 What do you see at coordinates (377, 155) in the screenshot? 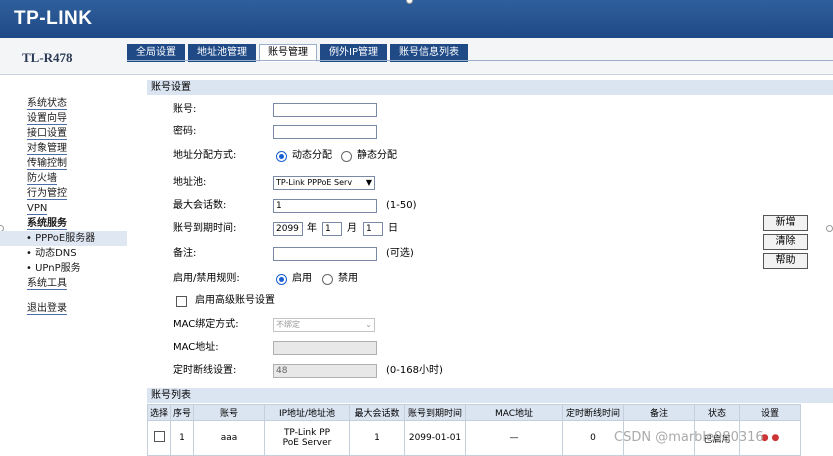
I see `alloc-static-label: 静态分配` at bounding box center [377, 155].